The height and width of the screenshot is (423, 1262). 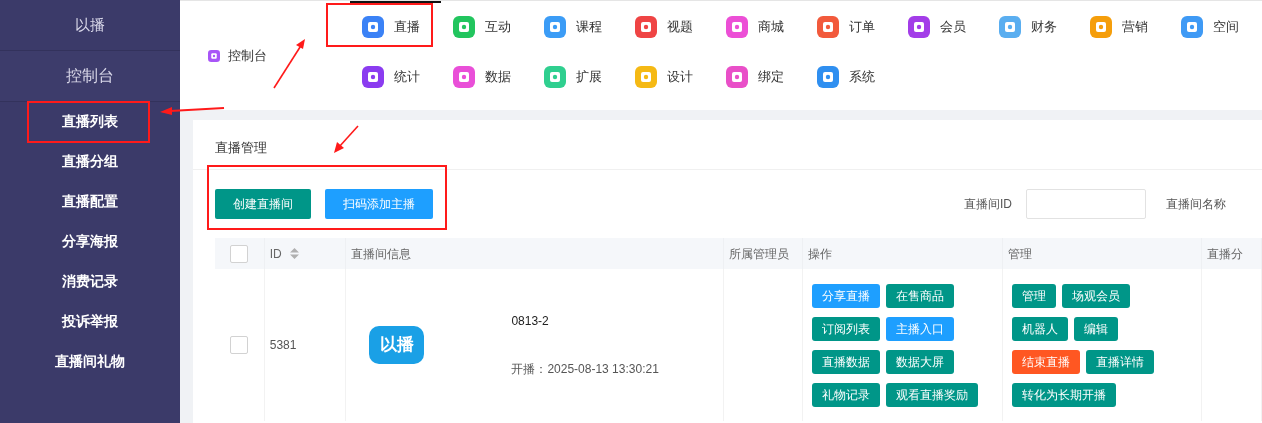 I want to click on nav-tab: 绑定, so click(x=759, y=76).